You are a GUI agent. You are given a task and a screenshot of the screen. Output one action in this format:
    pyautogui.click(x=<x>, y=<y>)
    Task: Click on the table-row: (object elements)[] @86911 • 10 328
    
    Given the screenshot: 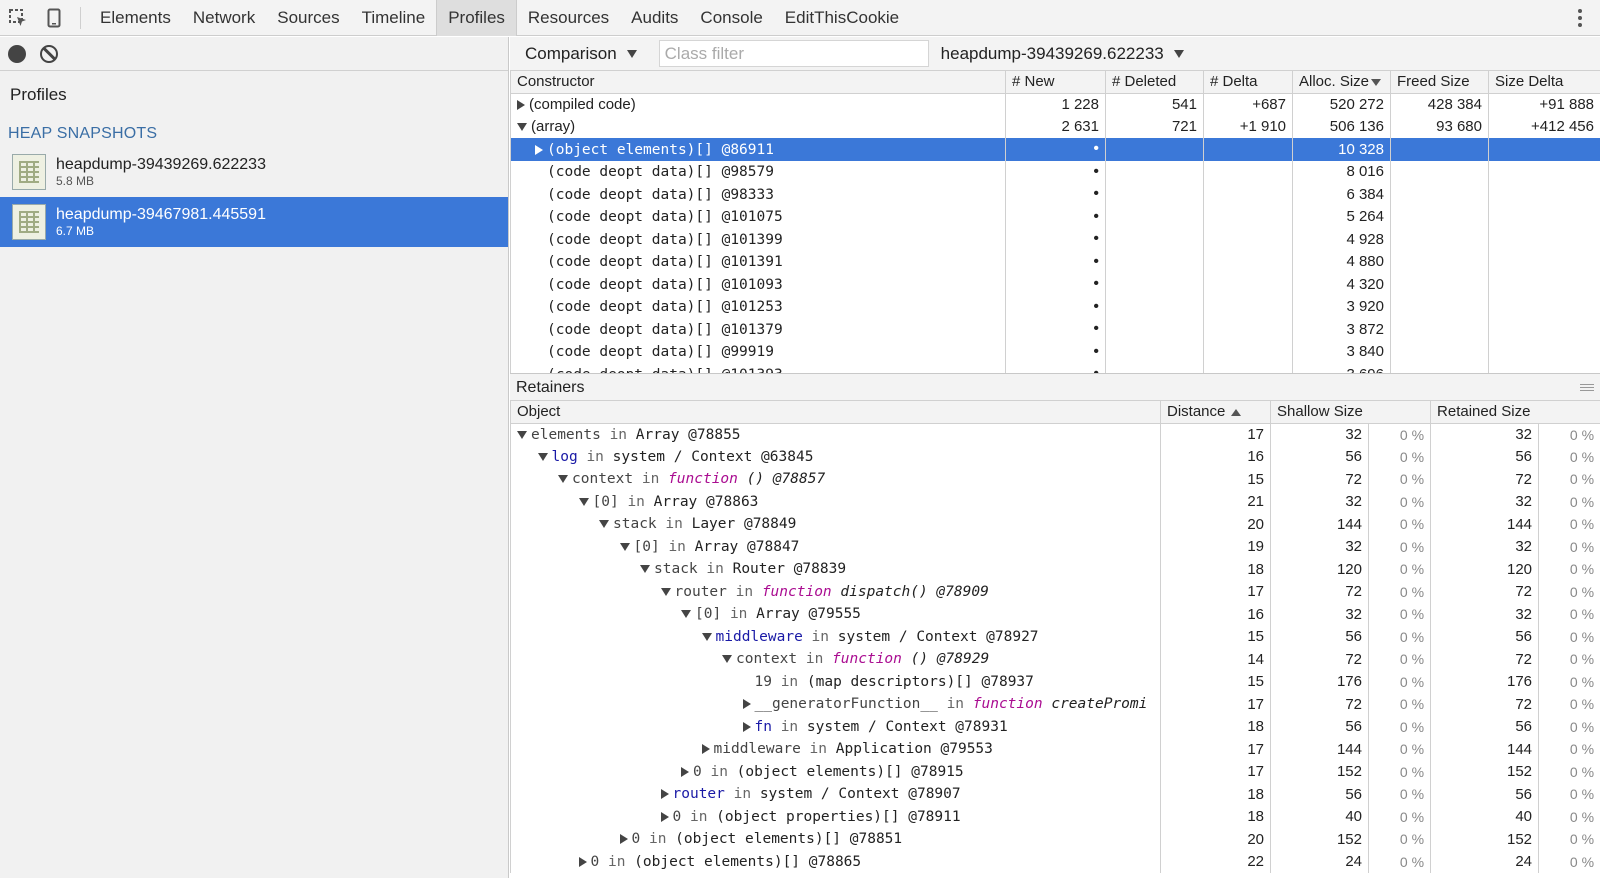 What is the action you would take?
    pyautogui.click(x=1055, y=149)
    